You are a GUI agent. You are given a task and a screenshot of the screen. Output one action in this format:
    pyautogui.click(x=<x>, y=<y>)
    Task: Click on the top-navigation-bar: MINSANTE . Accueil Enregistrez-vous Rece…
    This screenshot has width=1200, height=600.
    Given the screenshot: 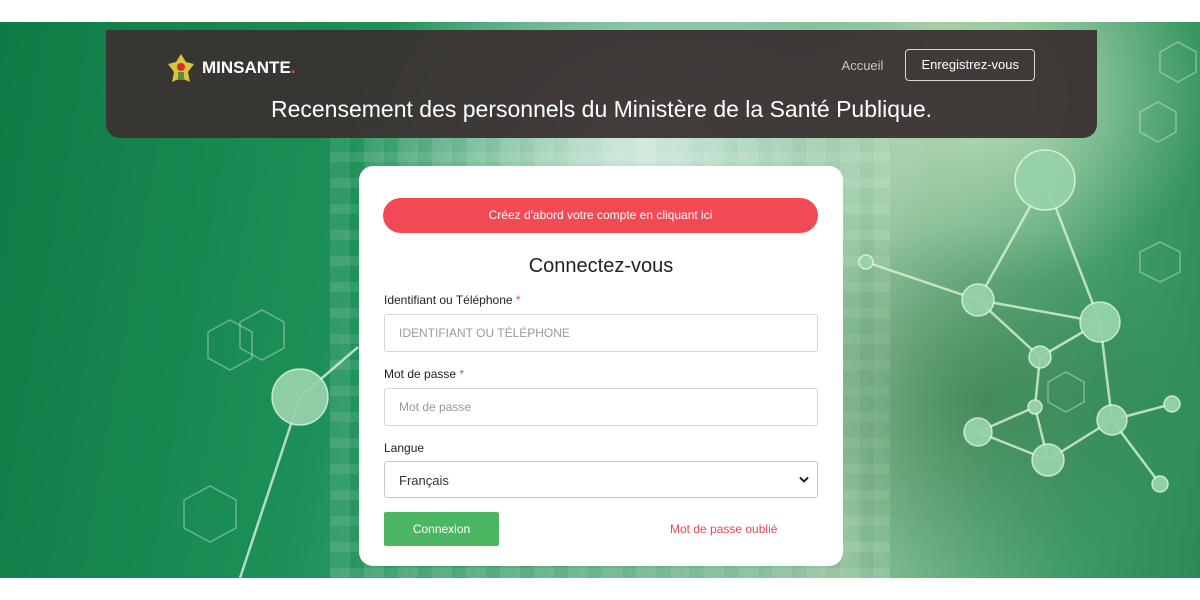 What is the action you would take?
    pyautogui.click(x=601, y=84)
    